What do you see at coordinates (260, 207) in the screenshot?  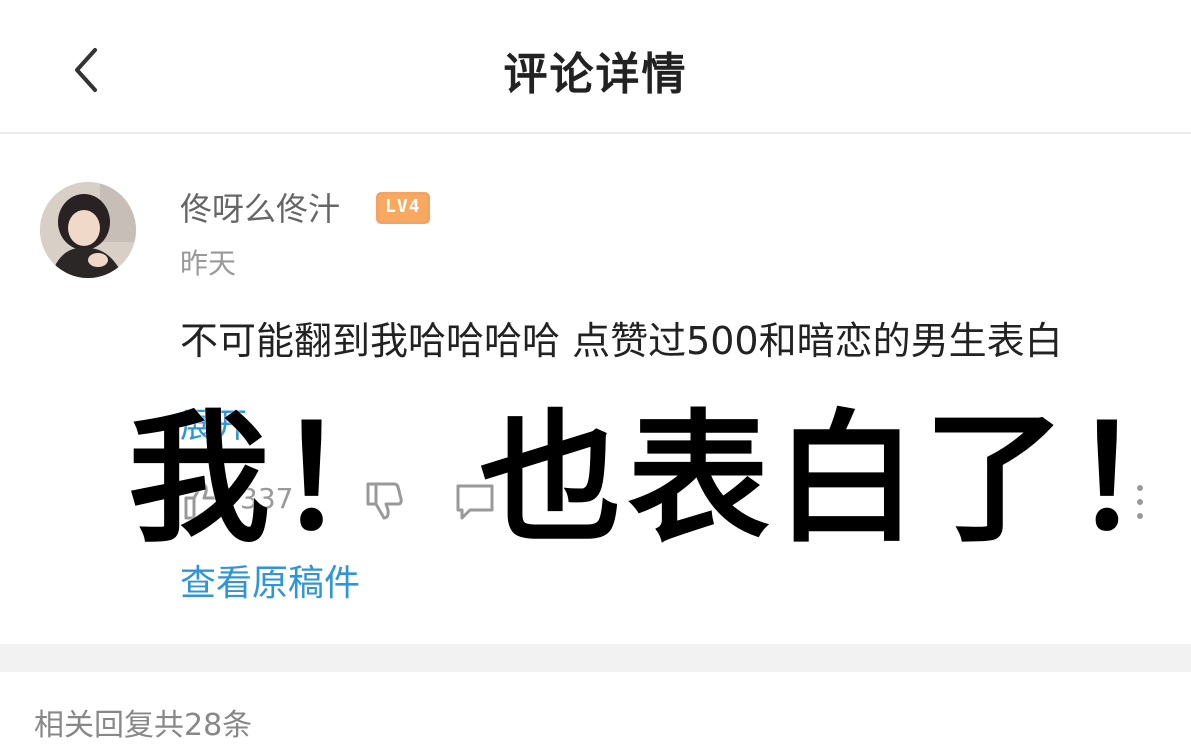 I see `username: 佟呀么佟汁` at bounding box center [260, 207].